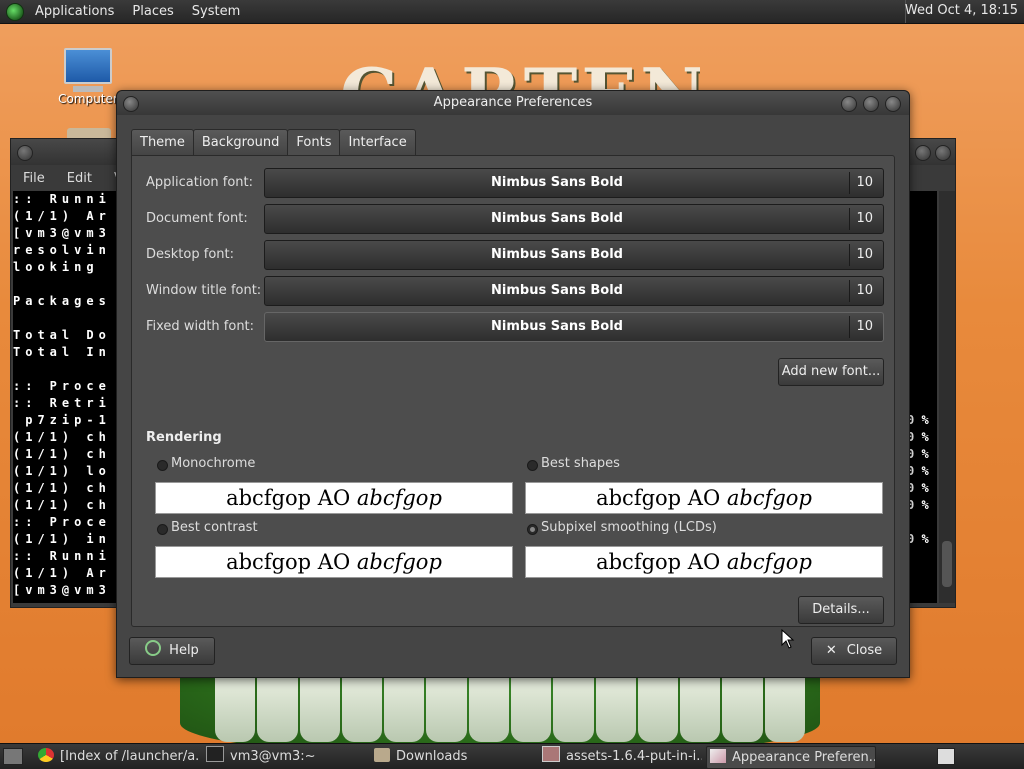  I want to click on tab-background: Background, so click(240, 143).